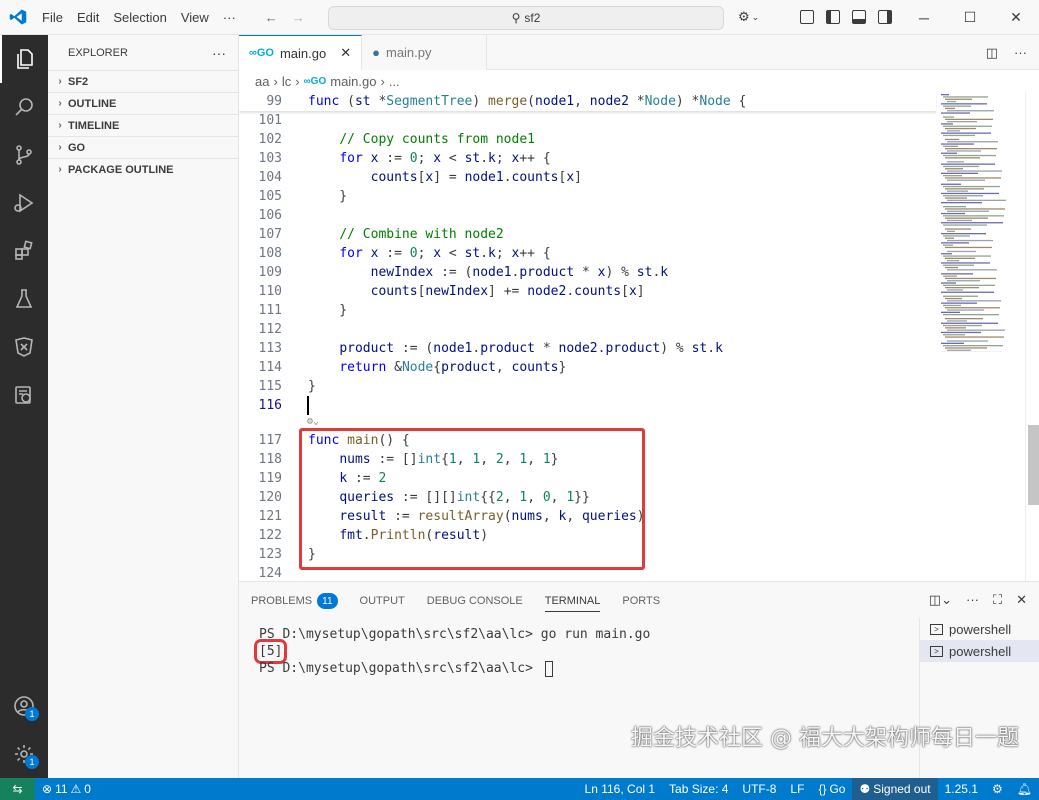  Describe the element at coordinates (139, 17) in the screenshot. I see `menu-selection: Selection` at that location.